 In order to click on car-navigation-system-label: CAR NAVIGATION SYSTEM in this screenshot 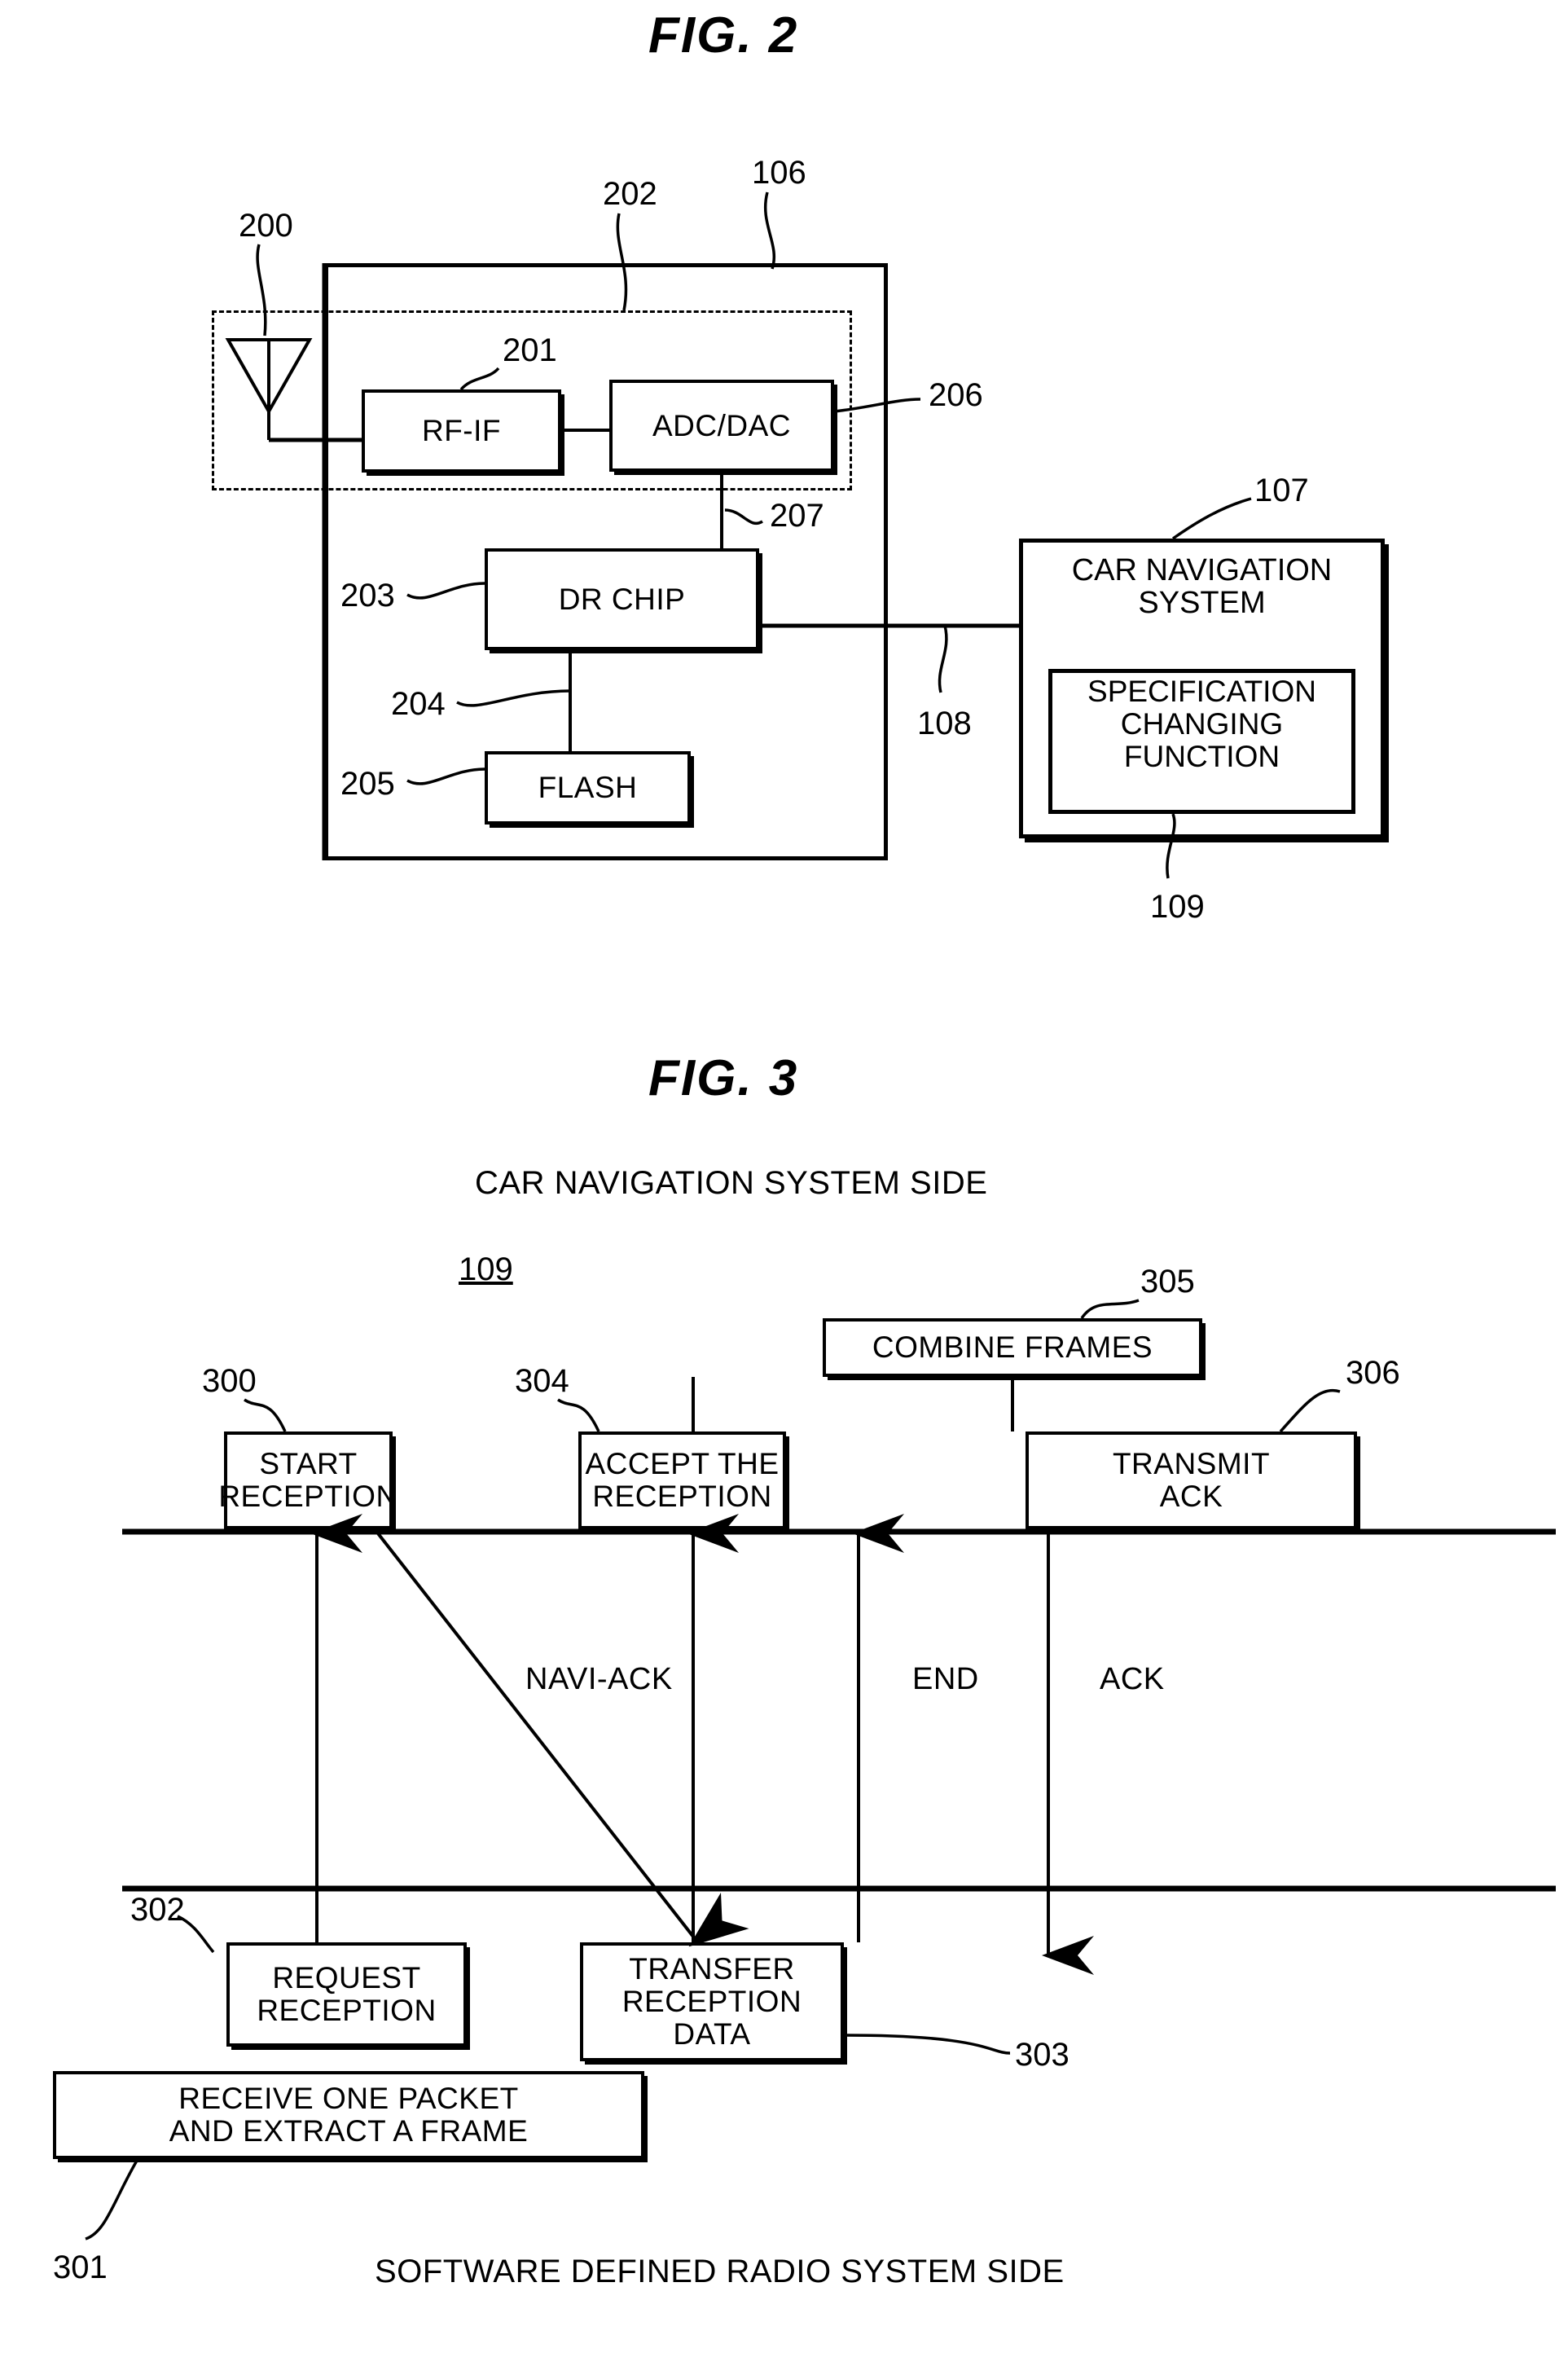, I will do `click(1202, 587)`.